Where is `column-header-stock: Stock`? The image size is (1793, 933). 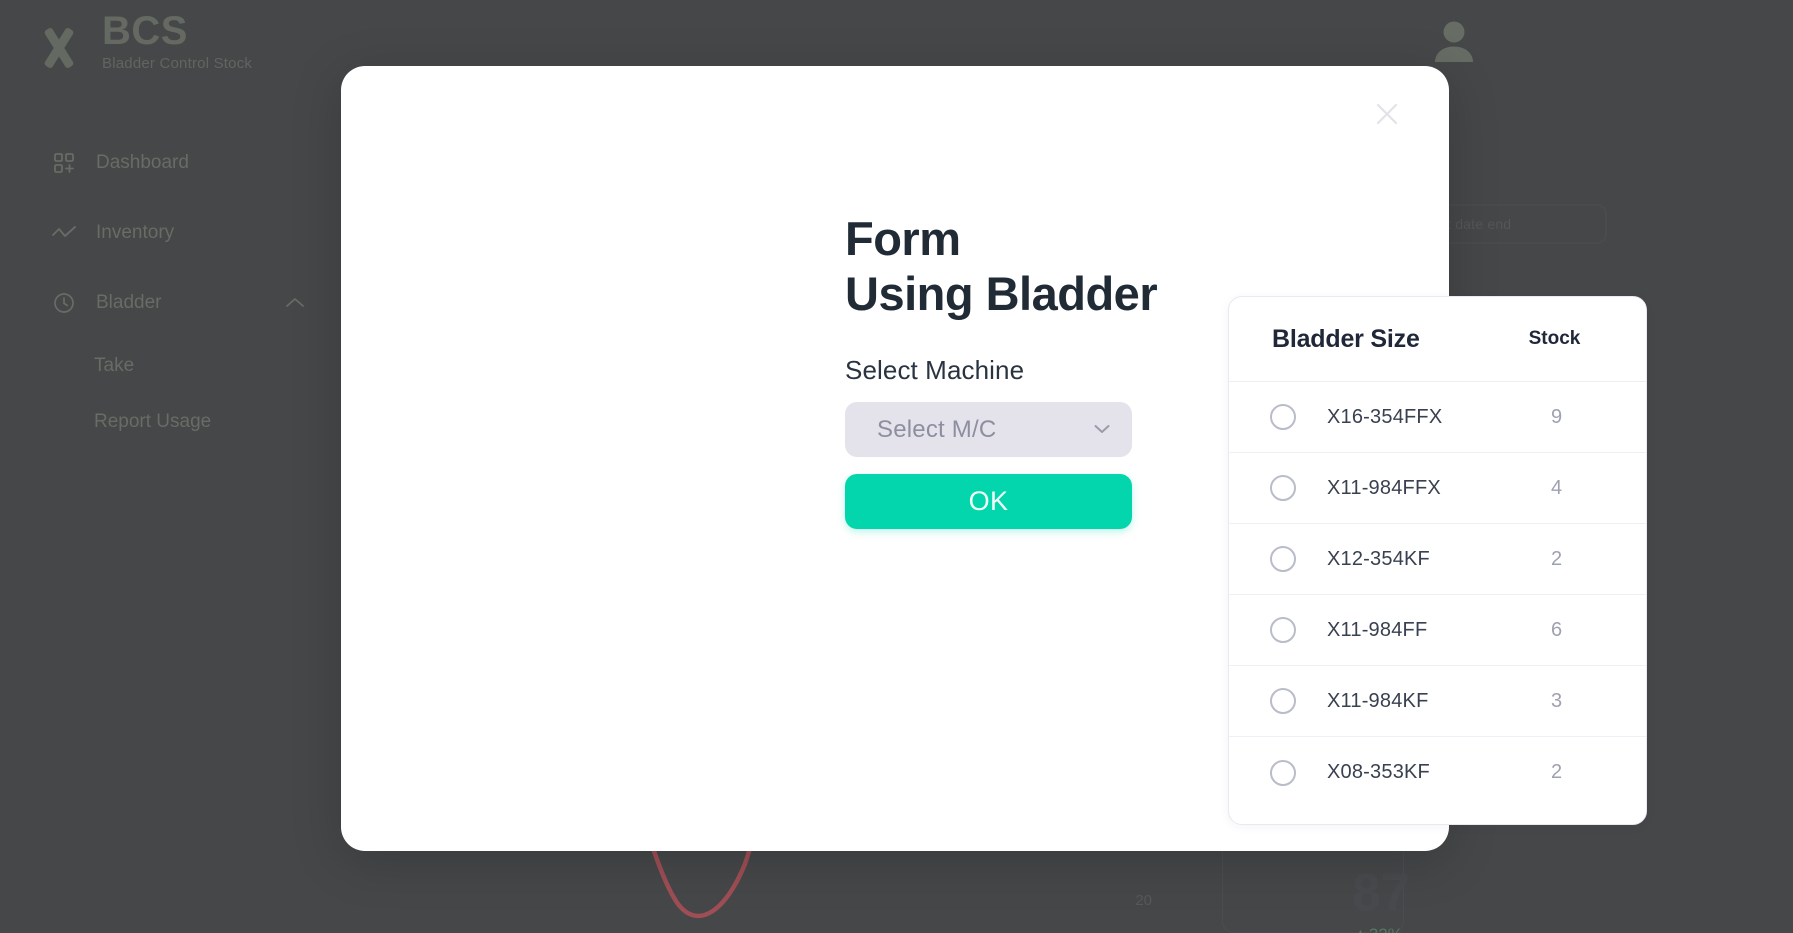
column-header-stock: Stock is located at coordinates (1554, 338).